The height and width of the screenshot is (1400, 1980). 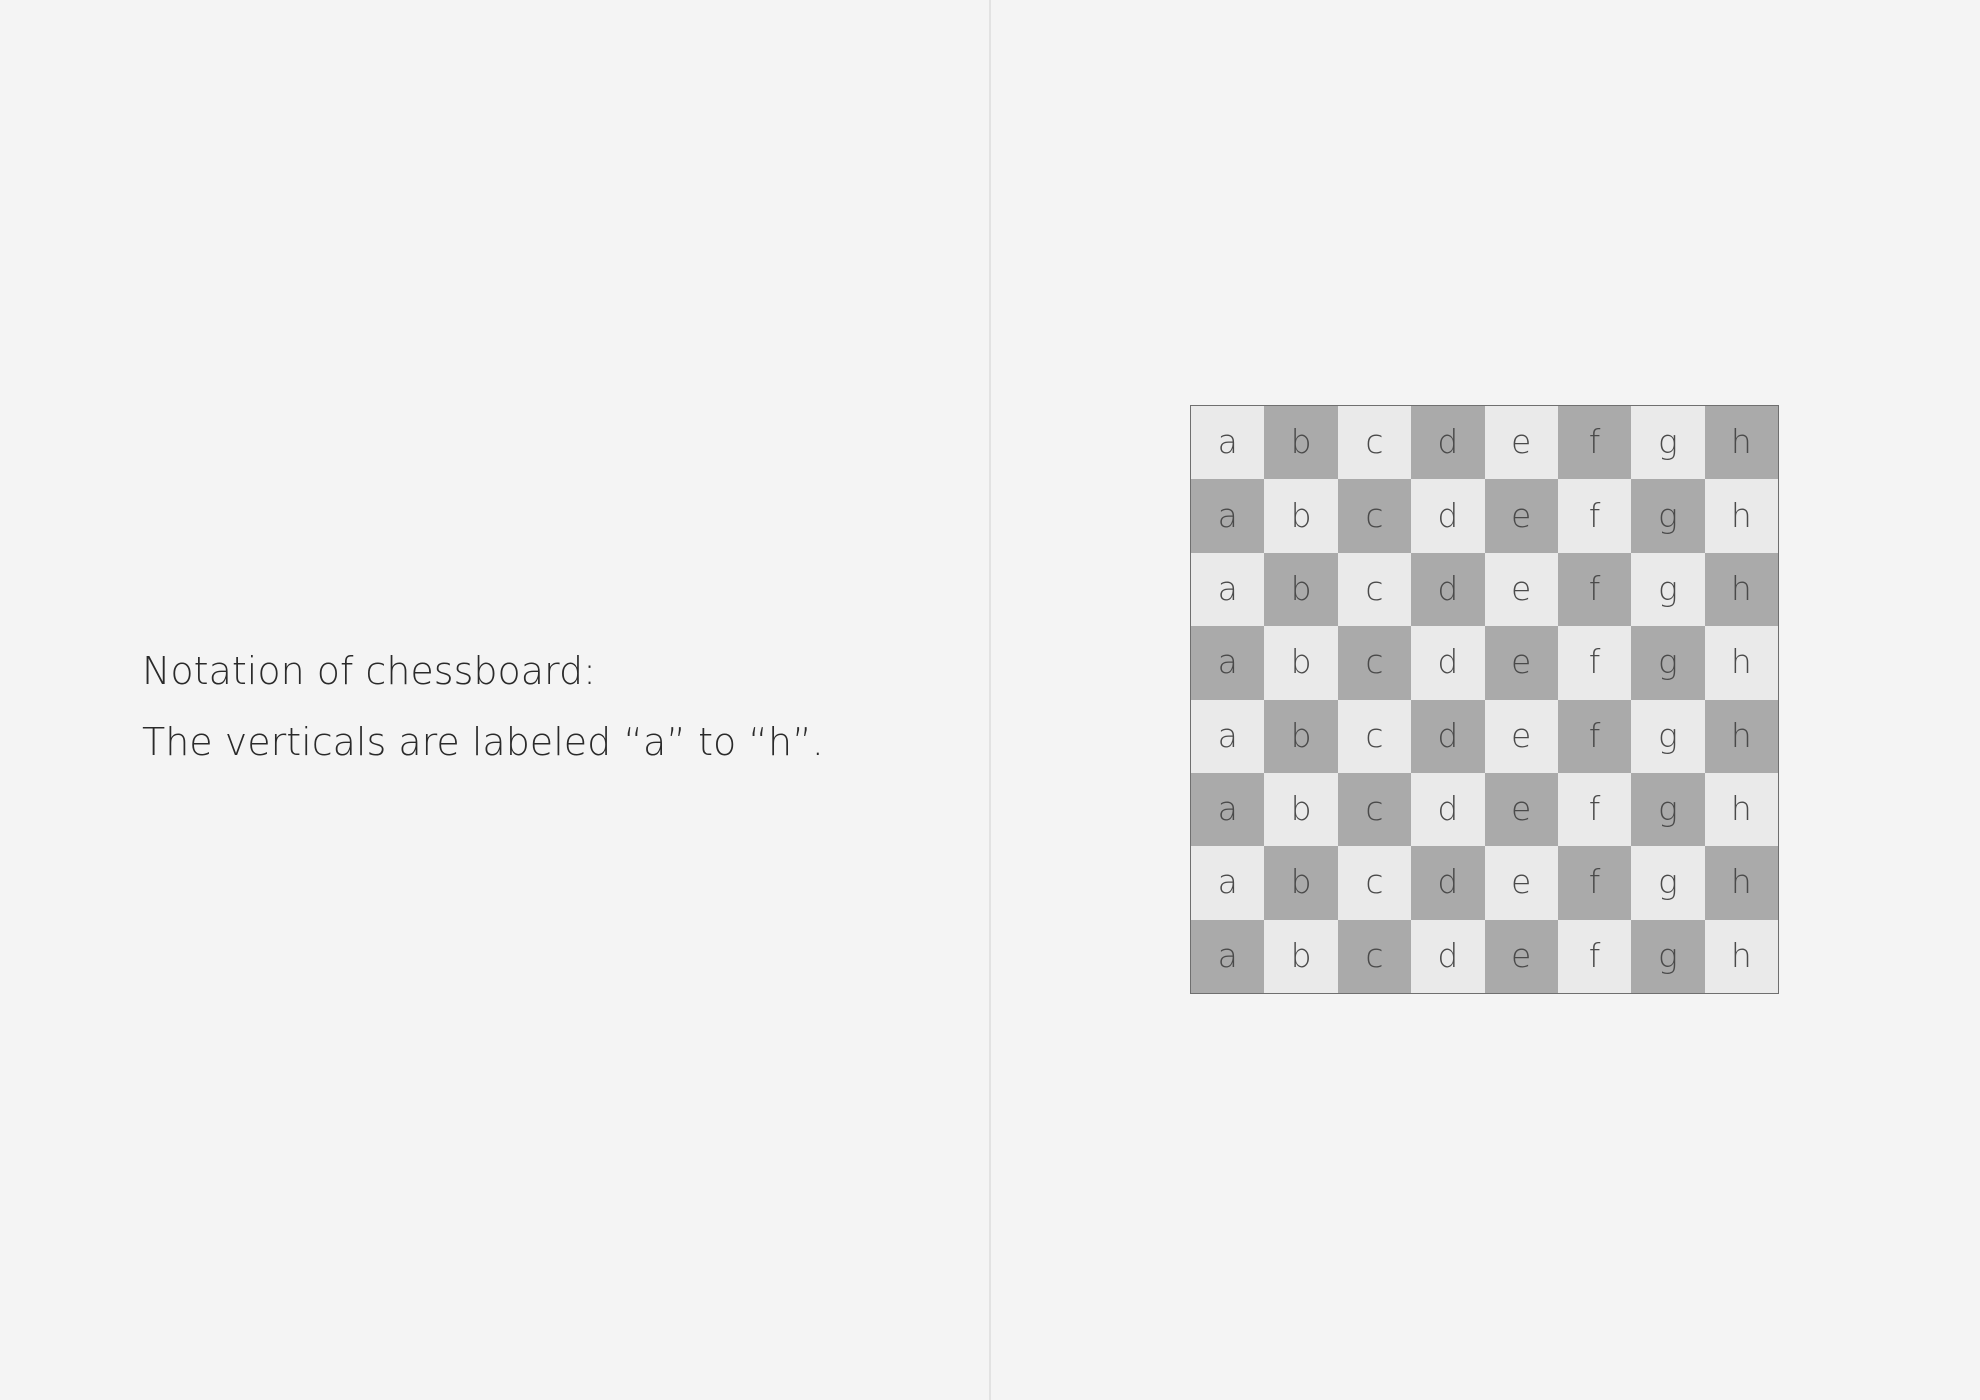 What do you see at coordinates (1668, 443) in the screenshot?
I see `square-g-row1: g` at bounding box center [1668, 443].